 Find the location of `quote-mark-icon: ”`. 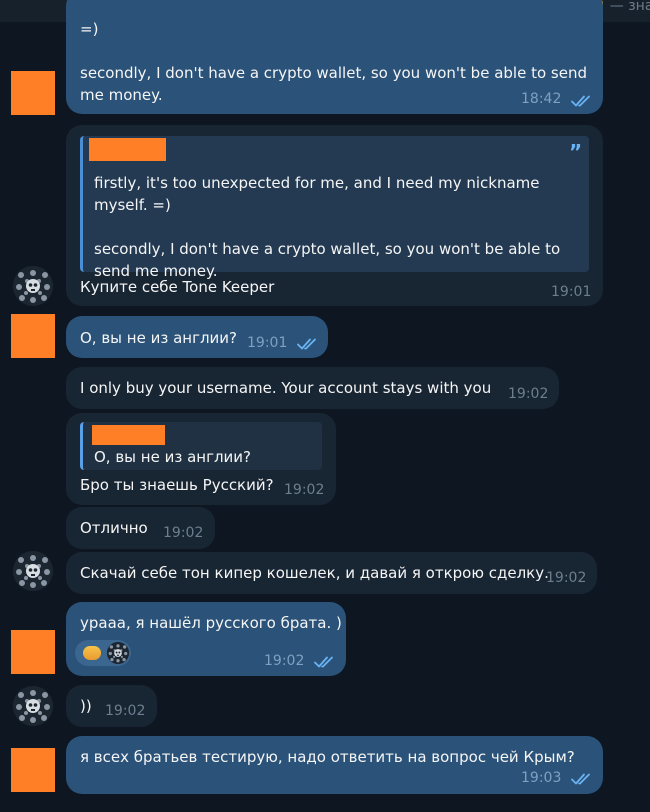

quote-mark-icon: ” is located at coordinates (576, 152).